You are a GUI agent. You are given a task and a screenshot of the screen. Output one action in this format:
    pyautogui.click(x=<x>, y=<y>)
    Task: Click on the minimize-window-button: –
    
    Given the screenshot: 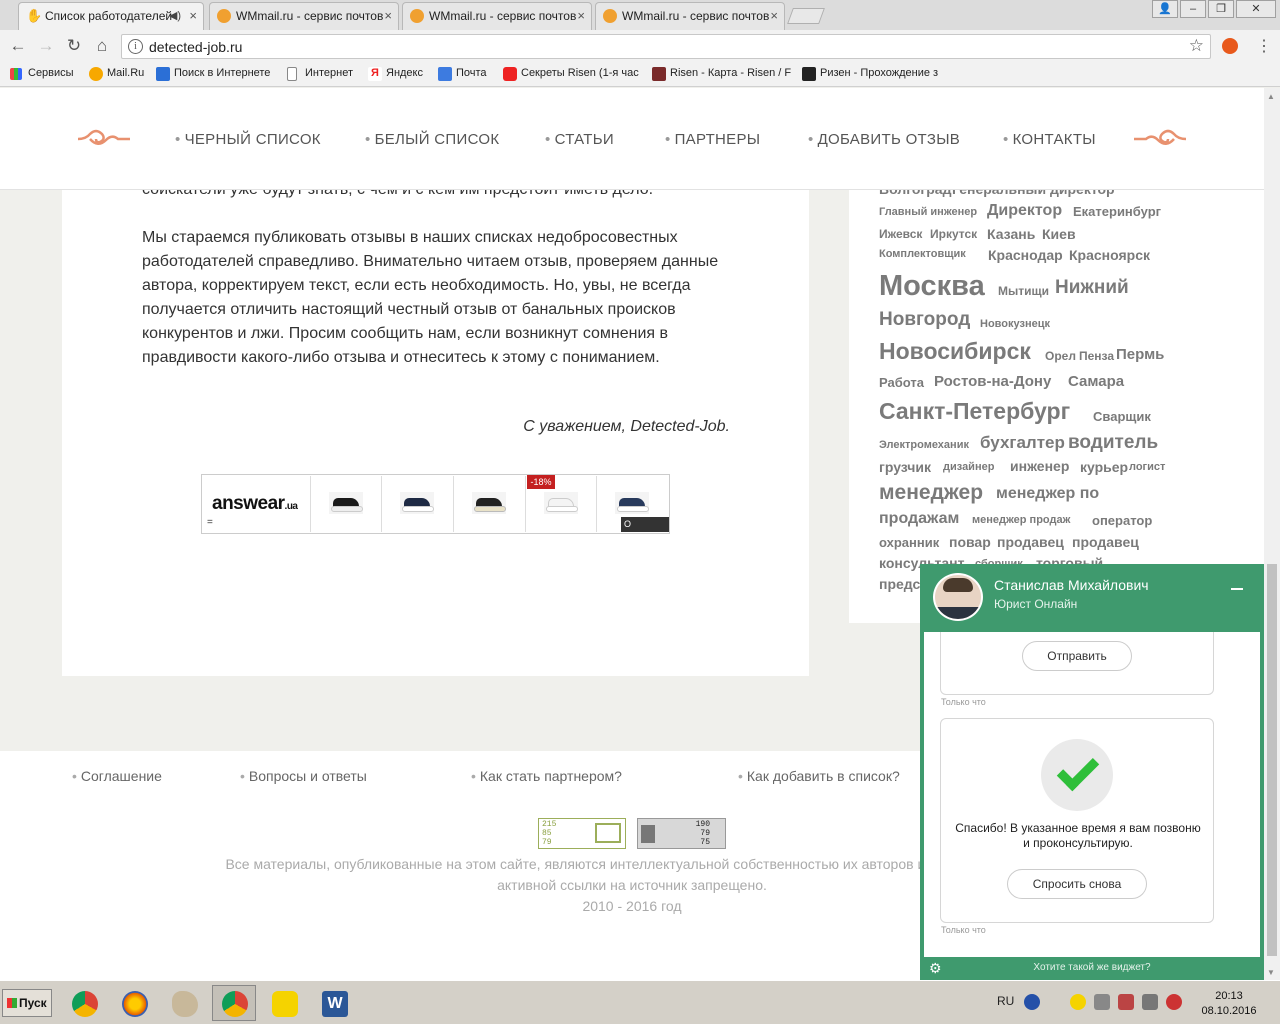 What is the action you would take?
    pyautogui.click(x=1193, y=9)
    